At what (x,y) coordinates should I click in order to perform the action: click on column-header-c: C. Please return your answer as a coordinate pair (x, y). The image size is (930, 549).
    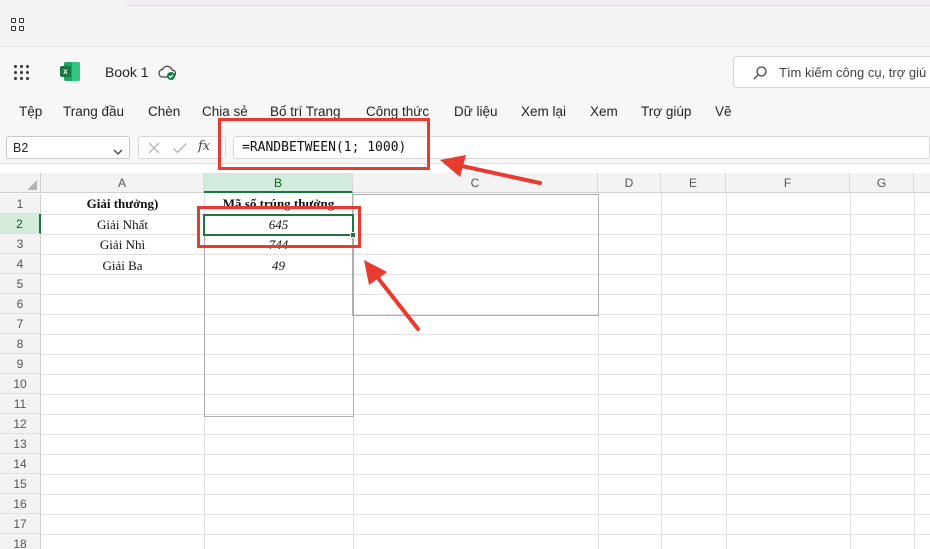
    Looking at the image, I should click on (475, 183).